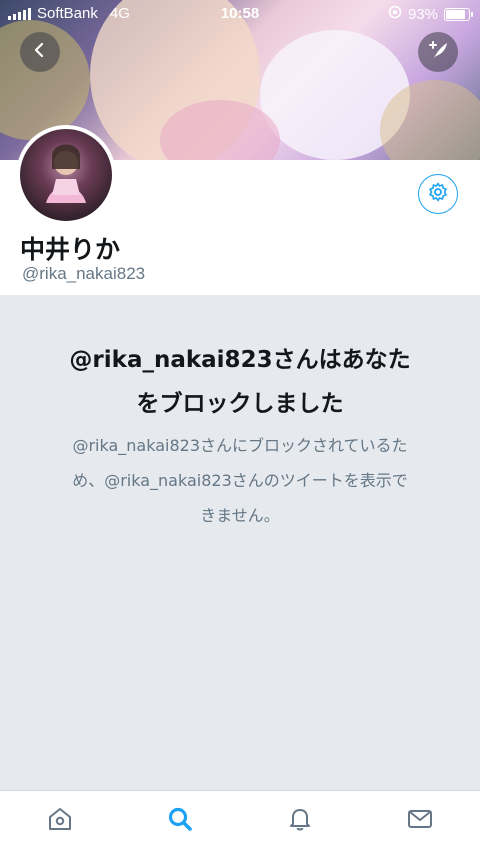 This screenshot has width=480, height=854. I want to click on compose-feather-icon, so click(438, 52).